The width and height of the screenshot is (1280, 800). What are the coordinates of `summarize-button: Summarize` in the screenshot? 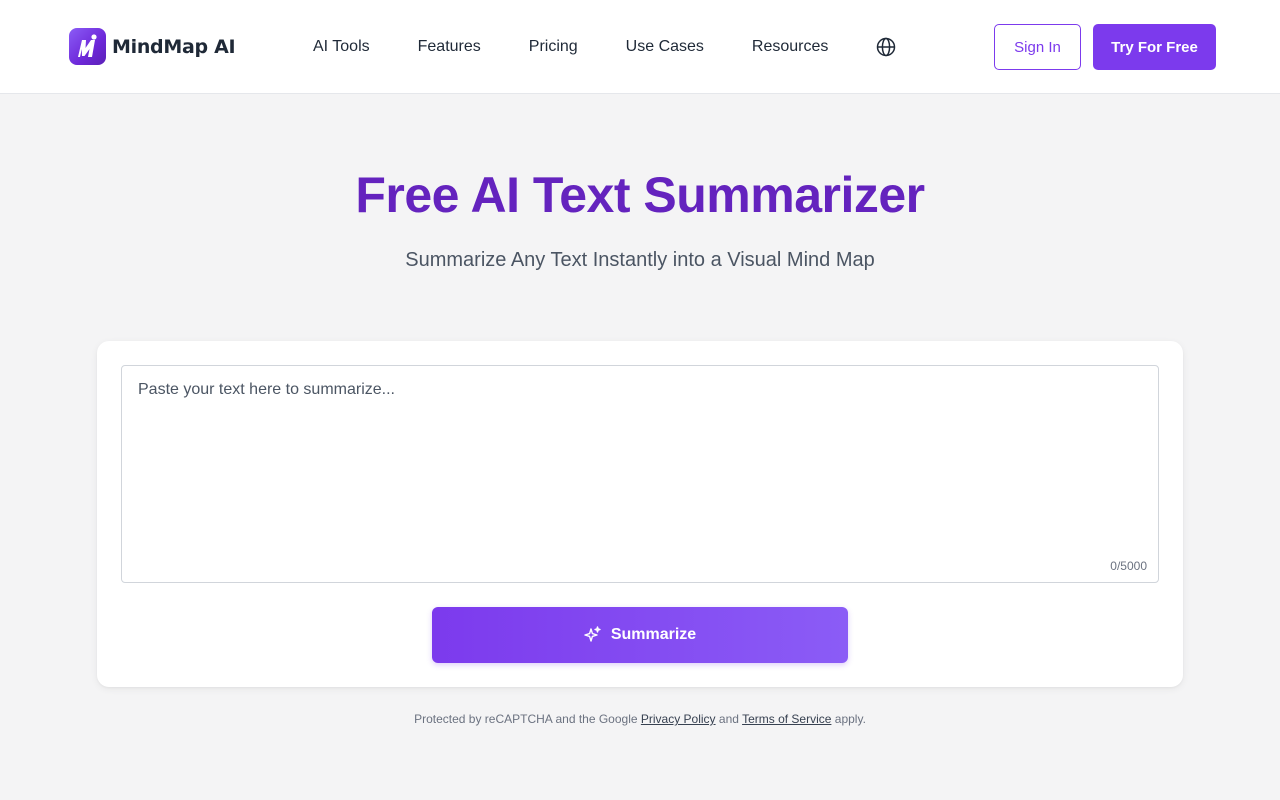 It's located at (640, 635).